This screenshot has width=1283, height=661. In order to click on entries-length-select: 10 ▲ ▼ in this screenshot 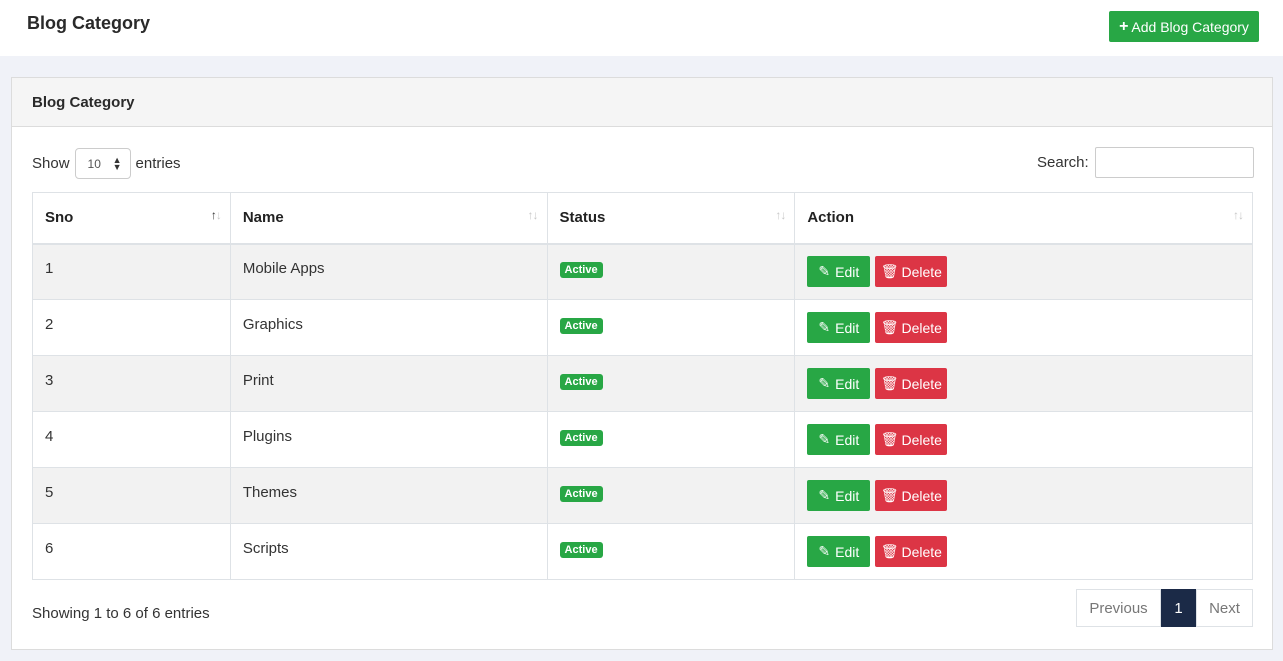, I will do `click(102, 163)`.